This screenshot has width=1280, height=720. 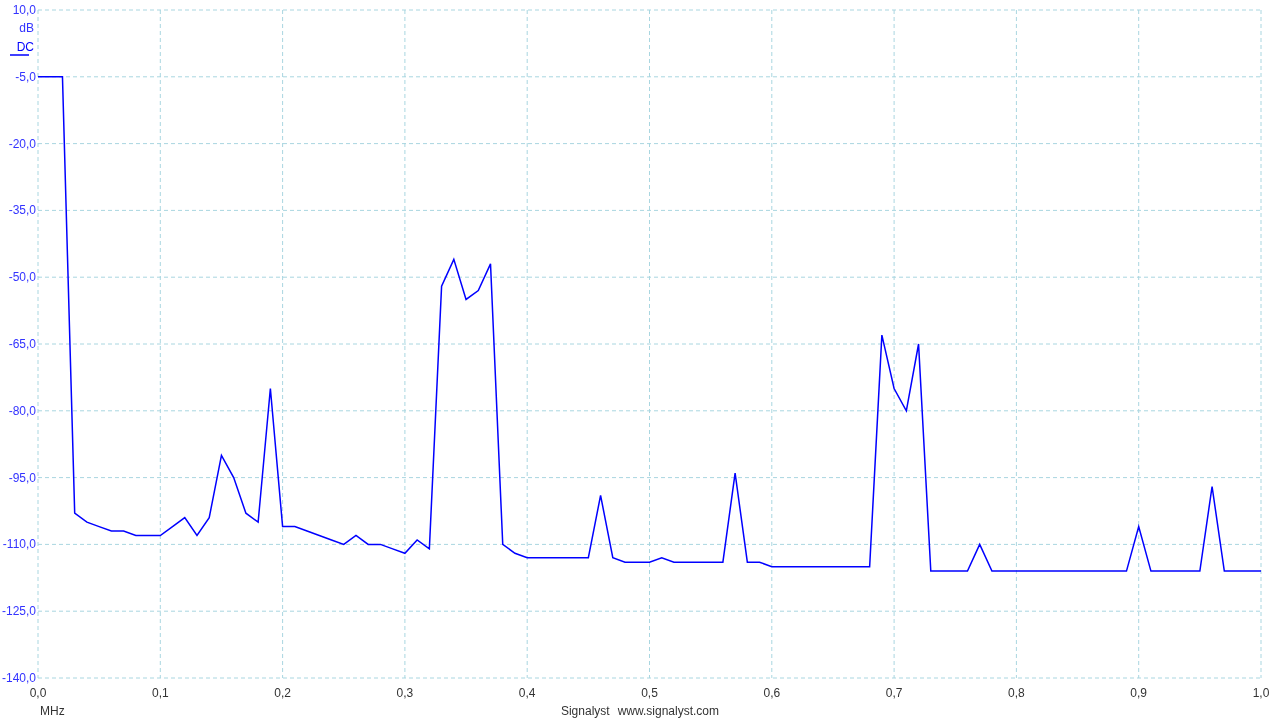 What do you see at coordinates (38, 693) in the screenshot?
I see `x-tick-label: 0,0` at bounding box center [38, 693].